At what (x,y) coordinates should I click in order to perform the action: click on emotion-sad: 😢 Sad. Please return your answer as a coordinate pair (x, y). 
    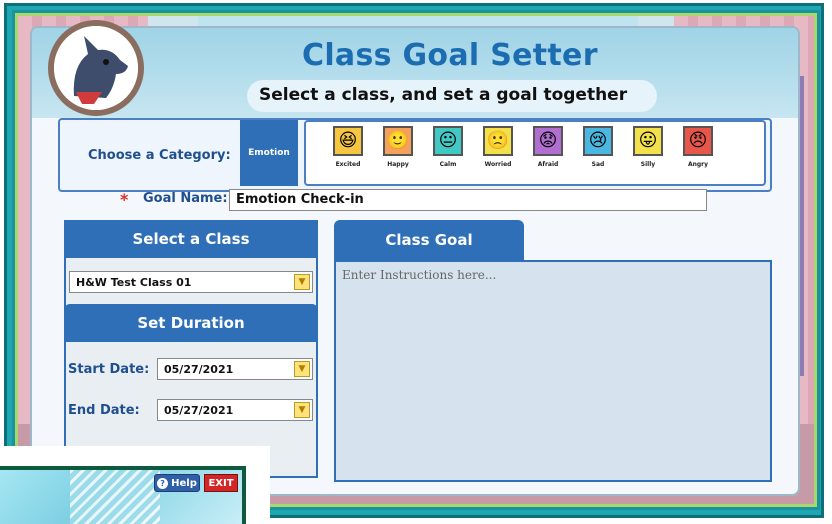
    Looking at the image, I should click on (598, 147).